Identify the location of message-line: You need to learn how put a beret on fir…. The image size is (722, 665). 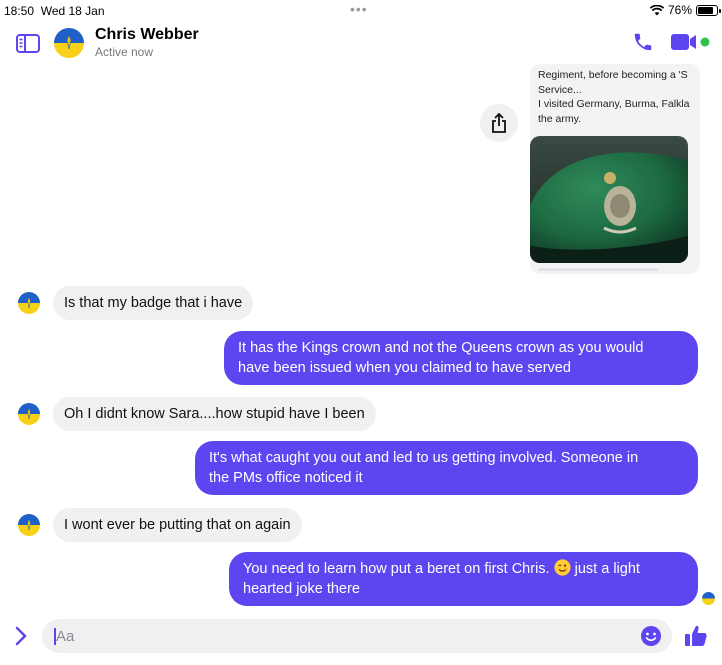
(441, 568).